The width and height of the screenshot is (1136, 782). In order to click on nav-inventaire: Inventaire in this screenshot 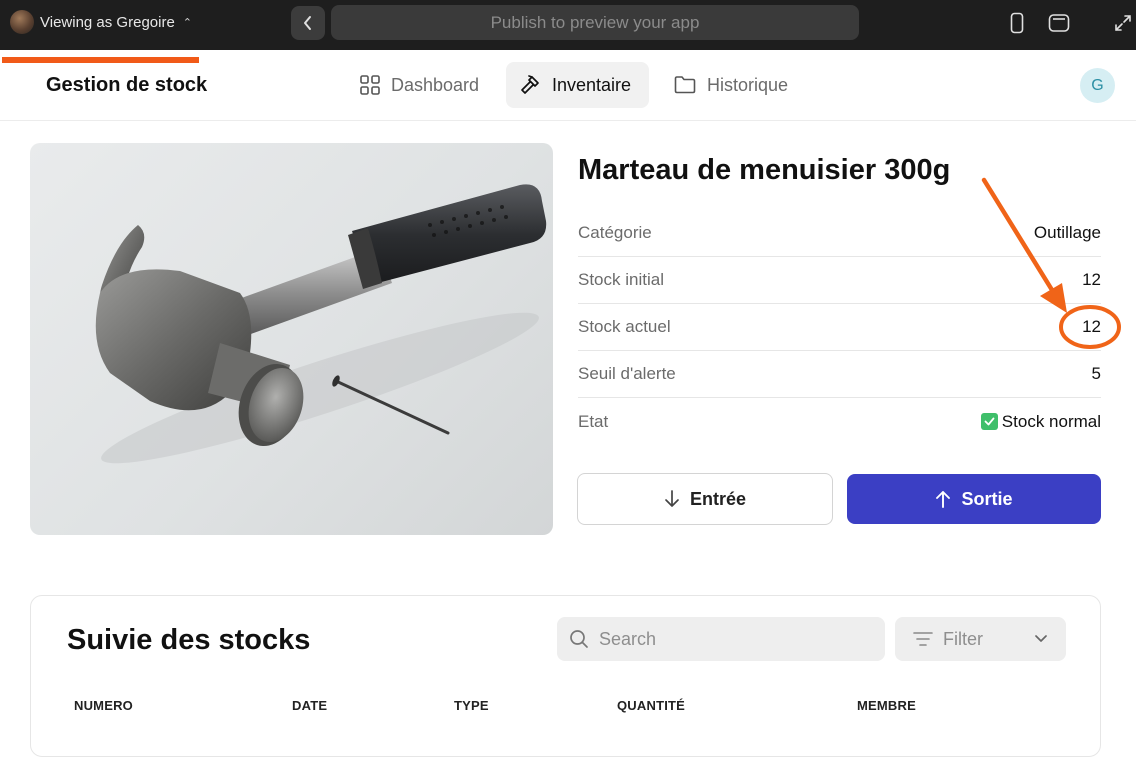, I will do `click(577, 85)`.